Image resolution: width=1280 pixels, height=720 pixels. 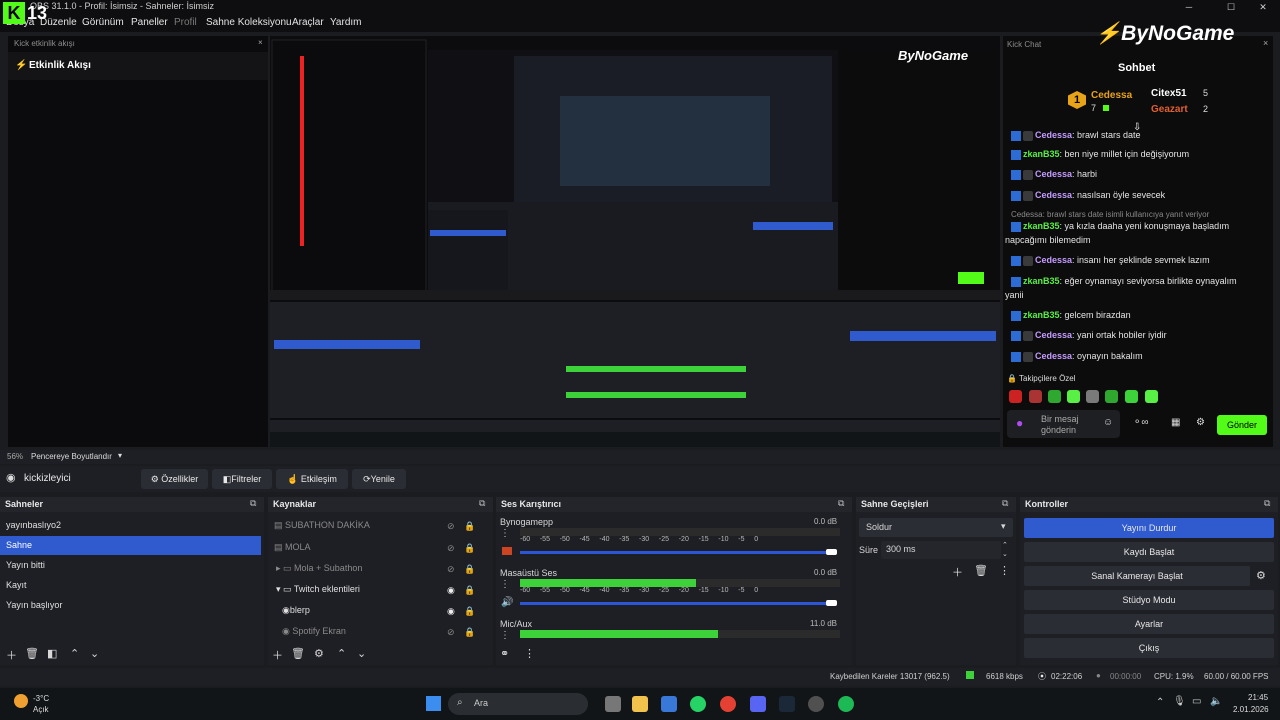 I want to click on source-item: ▤ MOLA, so click(x=380, y=547).